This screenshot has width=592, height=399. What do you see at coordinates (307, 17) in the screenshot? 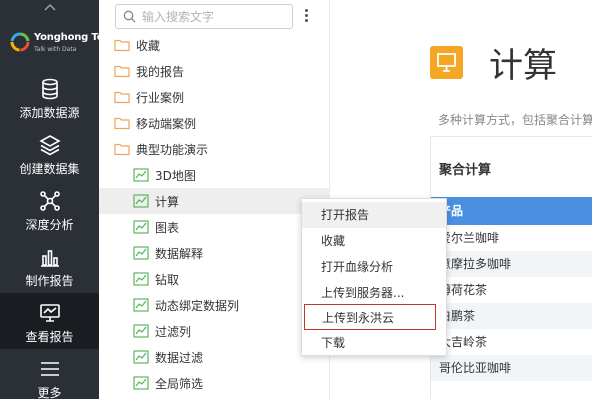
I see `more-options-icon` at bounding box center [307, 17].